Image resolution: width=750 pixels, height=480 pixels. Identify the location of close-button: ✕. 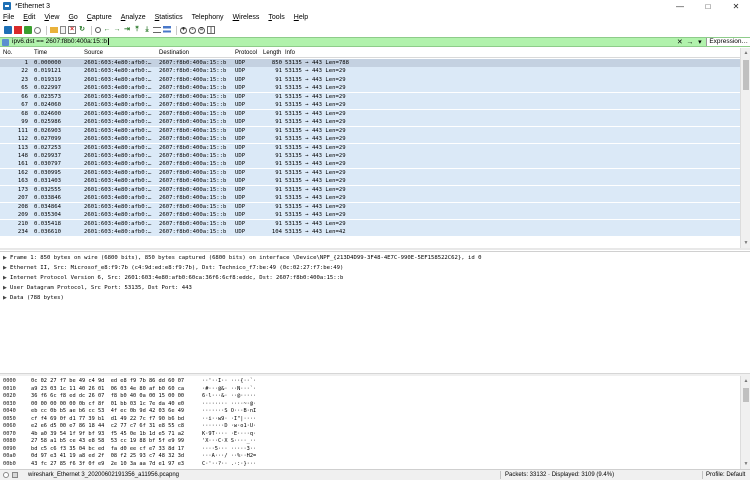
(736, 6).